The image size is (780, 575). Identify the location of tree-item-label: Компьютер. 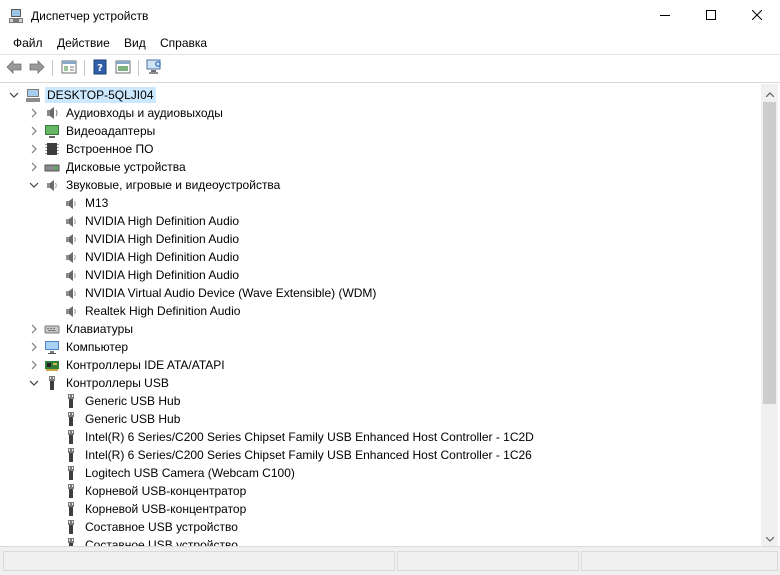
(97, 347).